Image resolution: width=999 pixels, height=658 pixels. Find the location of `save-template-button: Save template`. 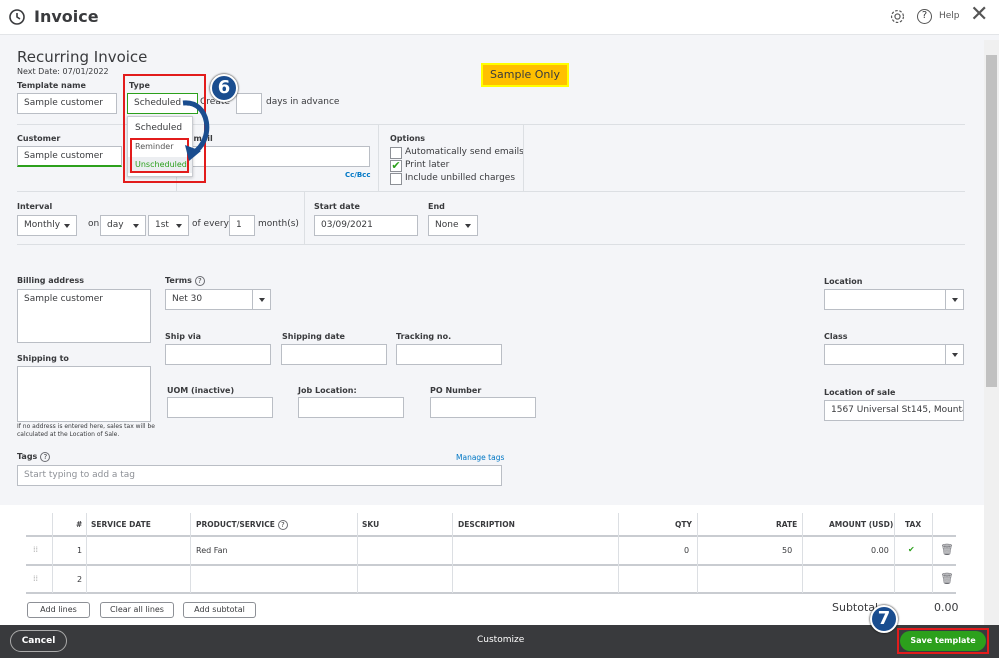

save-template-button: Save template is located at coordinates (943, 641).